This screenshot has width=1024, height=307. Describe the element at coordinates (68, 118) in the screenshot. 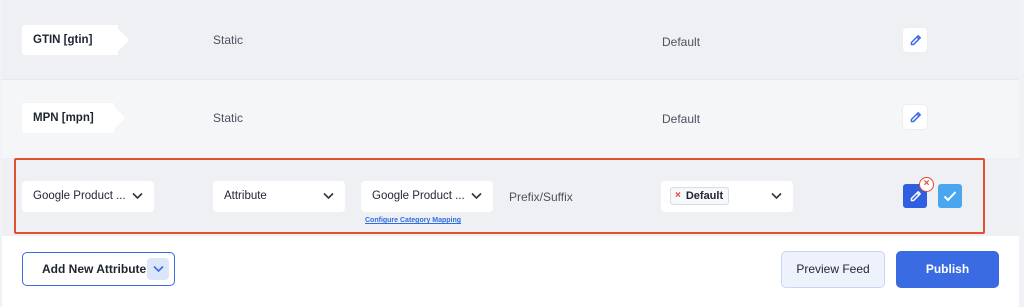

I see `attribute-tag: MPN [mpn]` at that location.